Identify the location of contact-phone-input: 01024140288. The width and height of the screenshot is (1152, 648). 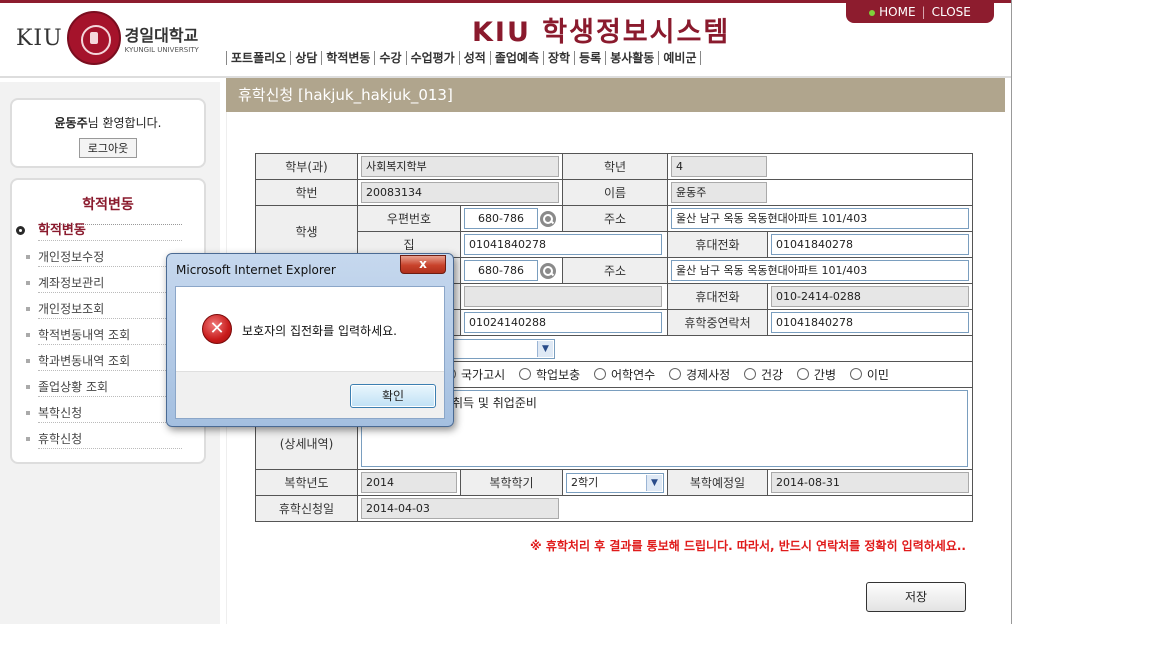
(563, 322).